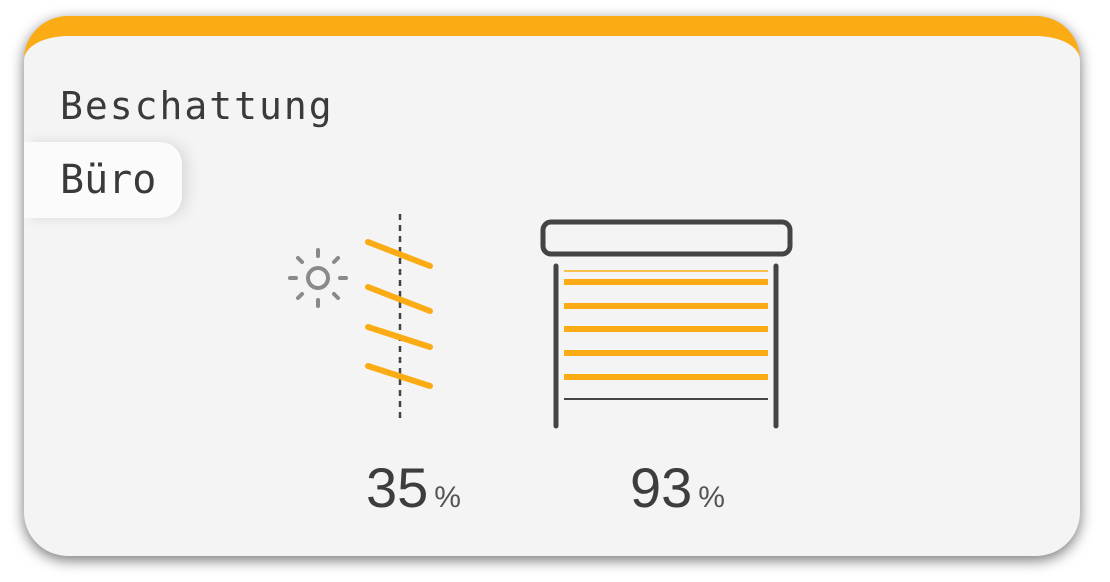 The width and height of the screenshot is (1110, 582). I want to click on slat-angle-control, so click(361, 317).